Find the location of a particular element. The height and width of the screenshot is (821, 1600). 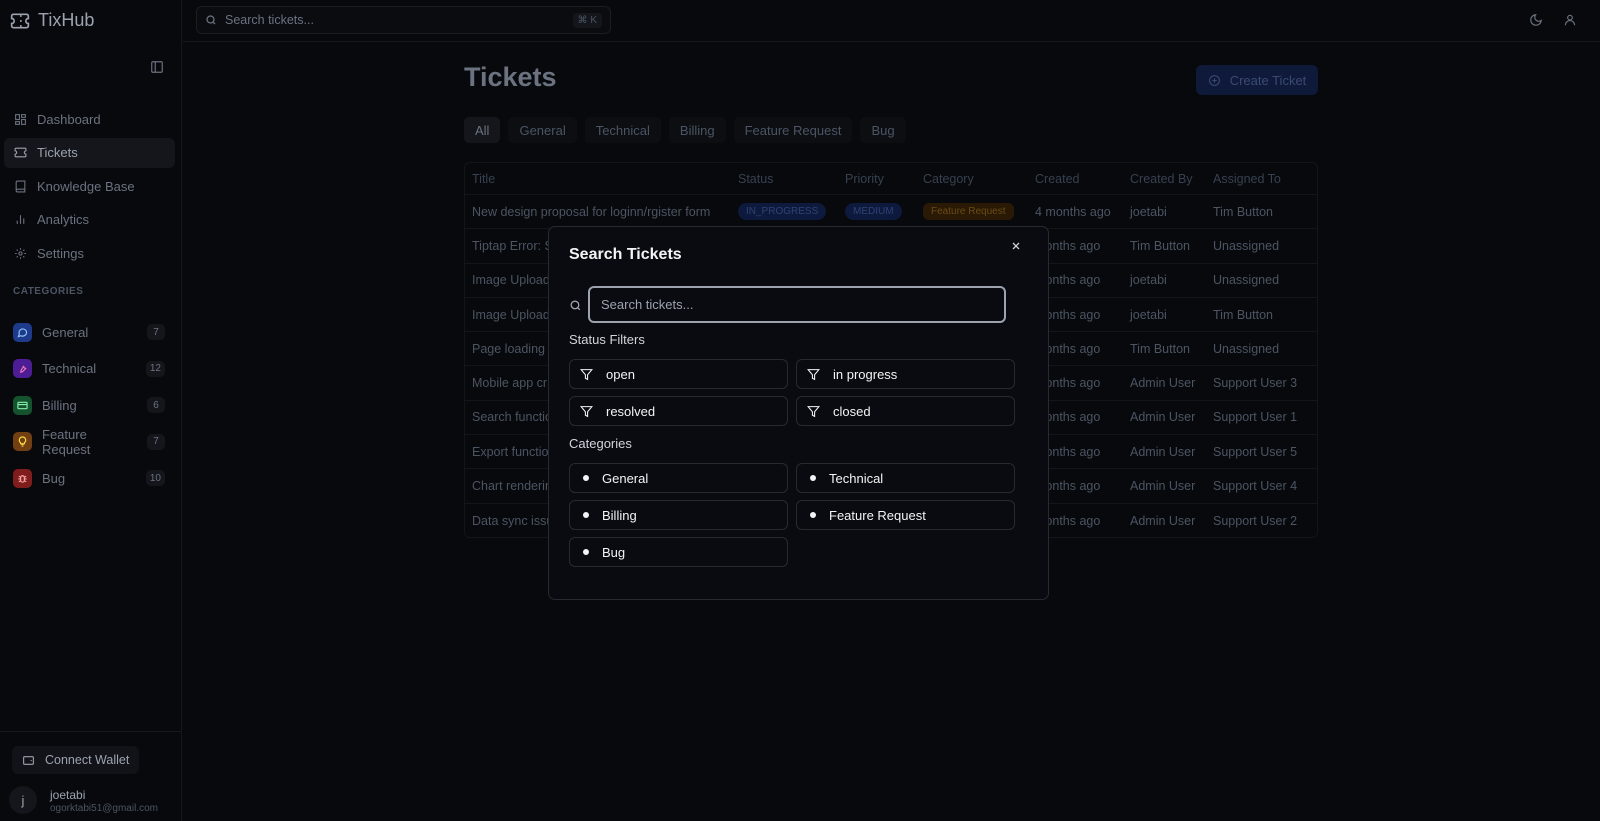

category-filter-billing: Billing is located at coordinates (678, 515).